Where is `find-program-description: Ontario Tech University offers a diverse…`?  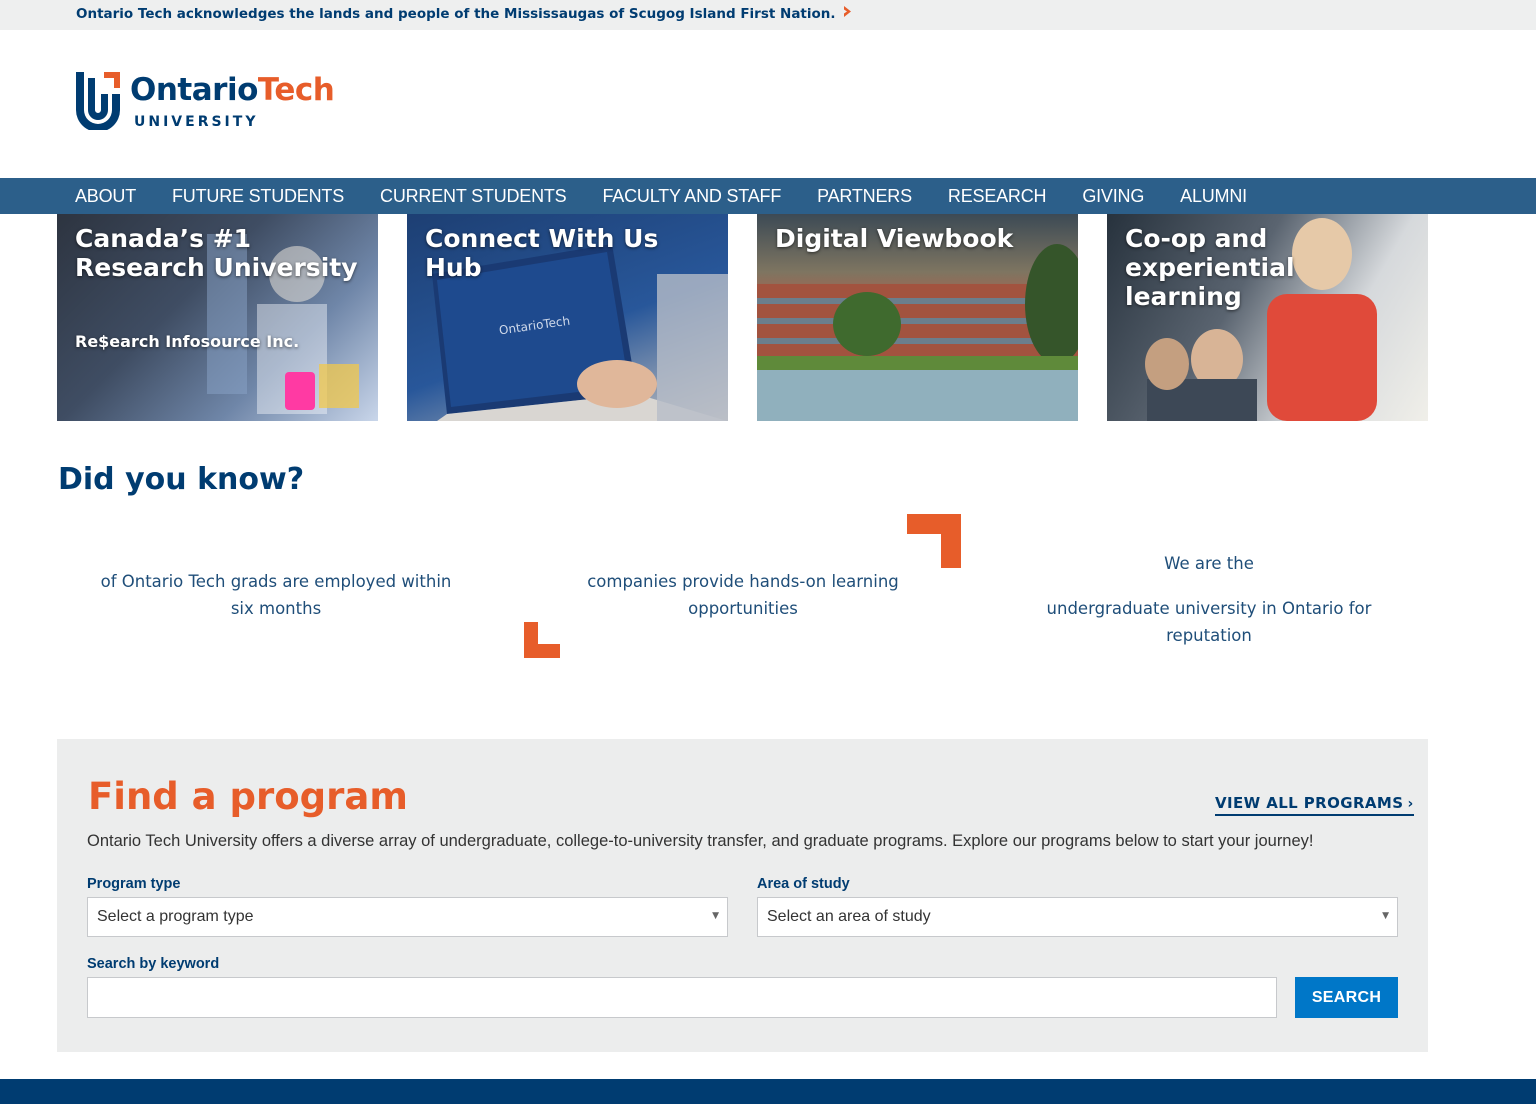
find-program-description: Ontario Tech University offers a diverse… is located at coordinates (700, 841).